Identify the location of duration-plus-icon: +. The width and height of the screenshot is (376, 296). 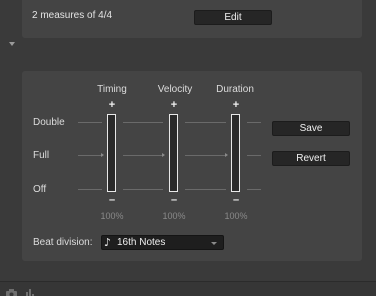
(236, 105).